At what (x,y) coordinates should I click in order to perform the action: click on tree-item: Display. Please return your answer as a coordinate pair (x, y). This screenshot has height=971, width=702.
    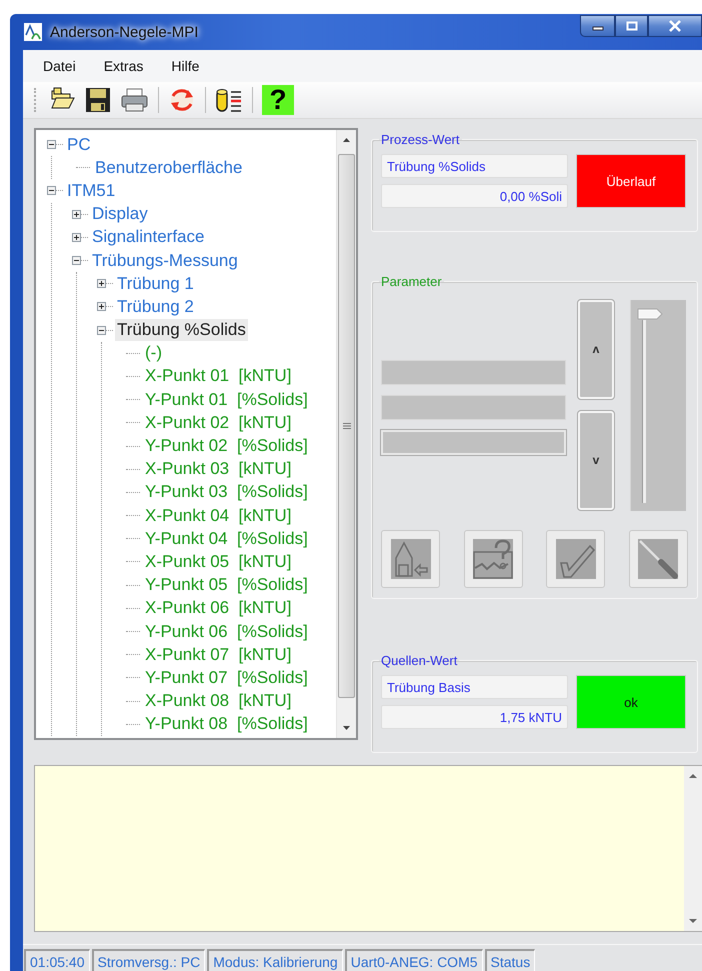
    Looking at the image, I should click on (120, 214).